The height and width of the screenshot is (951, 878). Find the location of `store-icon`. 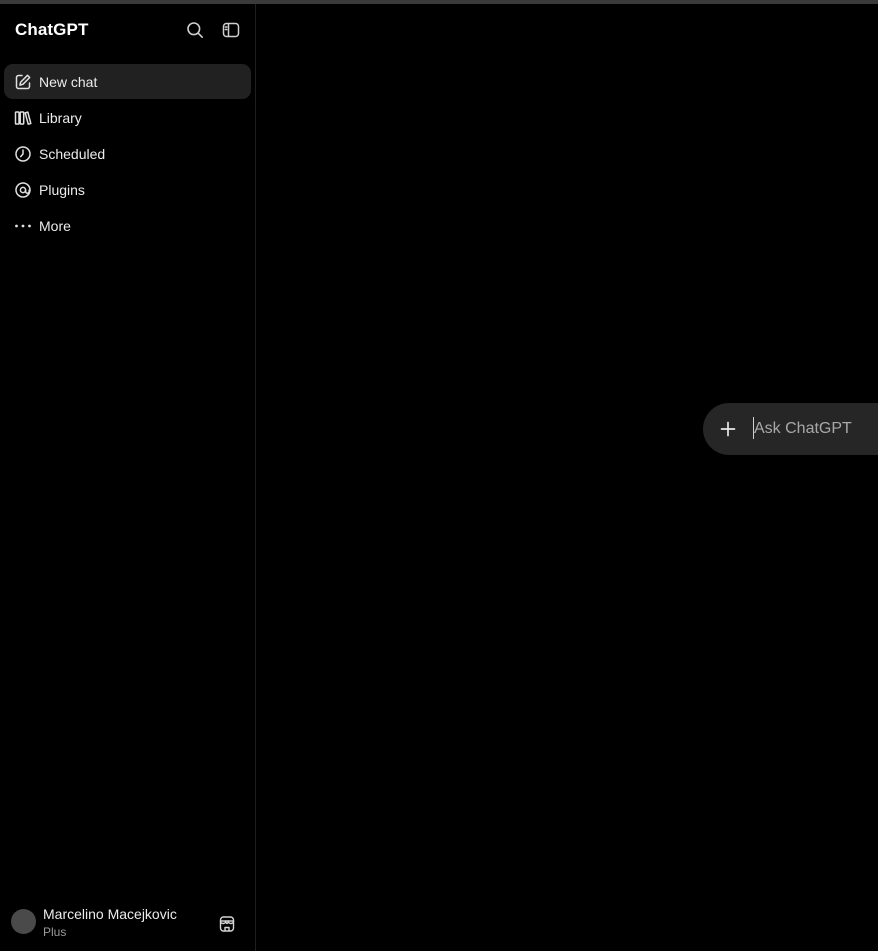

store-icon is located at coordinates (227, 924).